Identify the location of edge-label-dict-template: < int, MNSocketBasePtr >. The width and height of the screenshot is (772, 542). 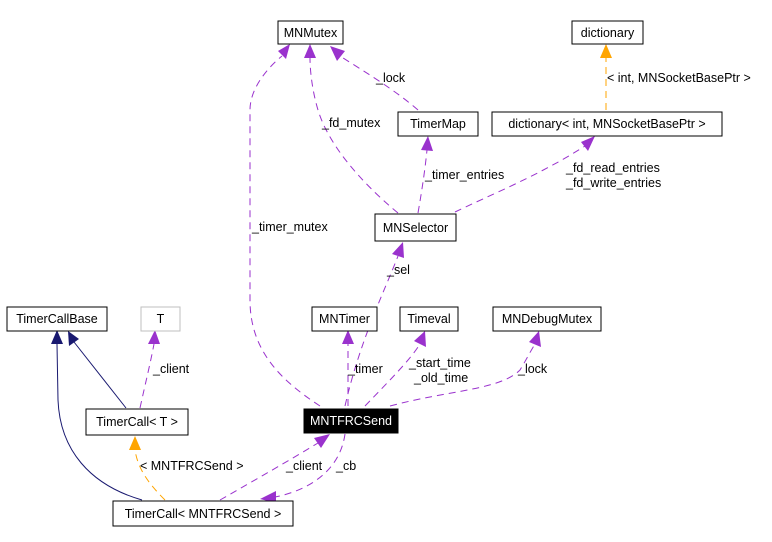
(679, 78).